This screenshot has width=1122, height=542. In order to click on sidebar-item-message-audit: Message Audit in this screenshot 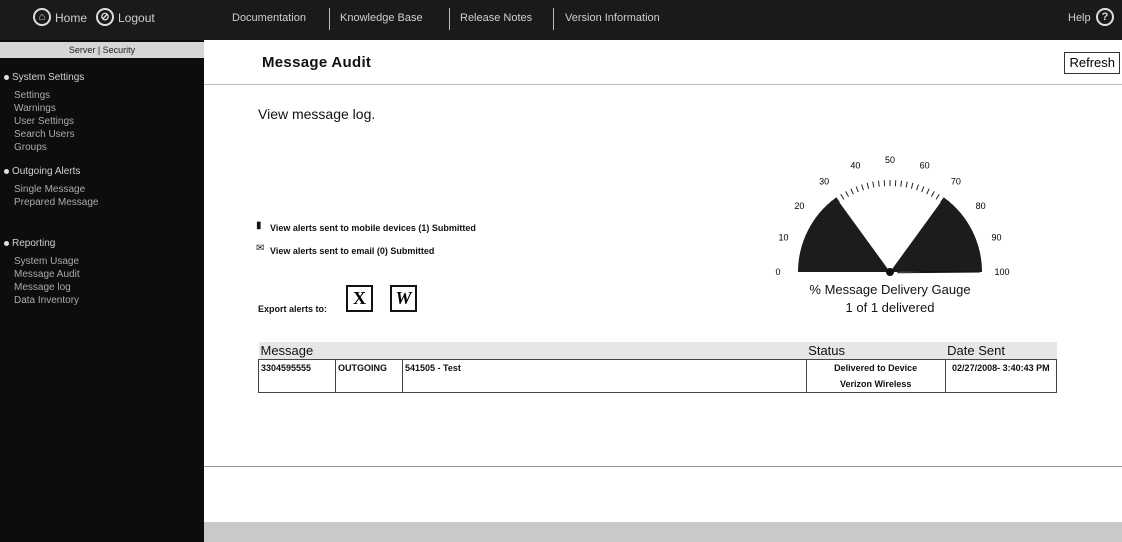, I will do `click(47, 274)`.